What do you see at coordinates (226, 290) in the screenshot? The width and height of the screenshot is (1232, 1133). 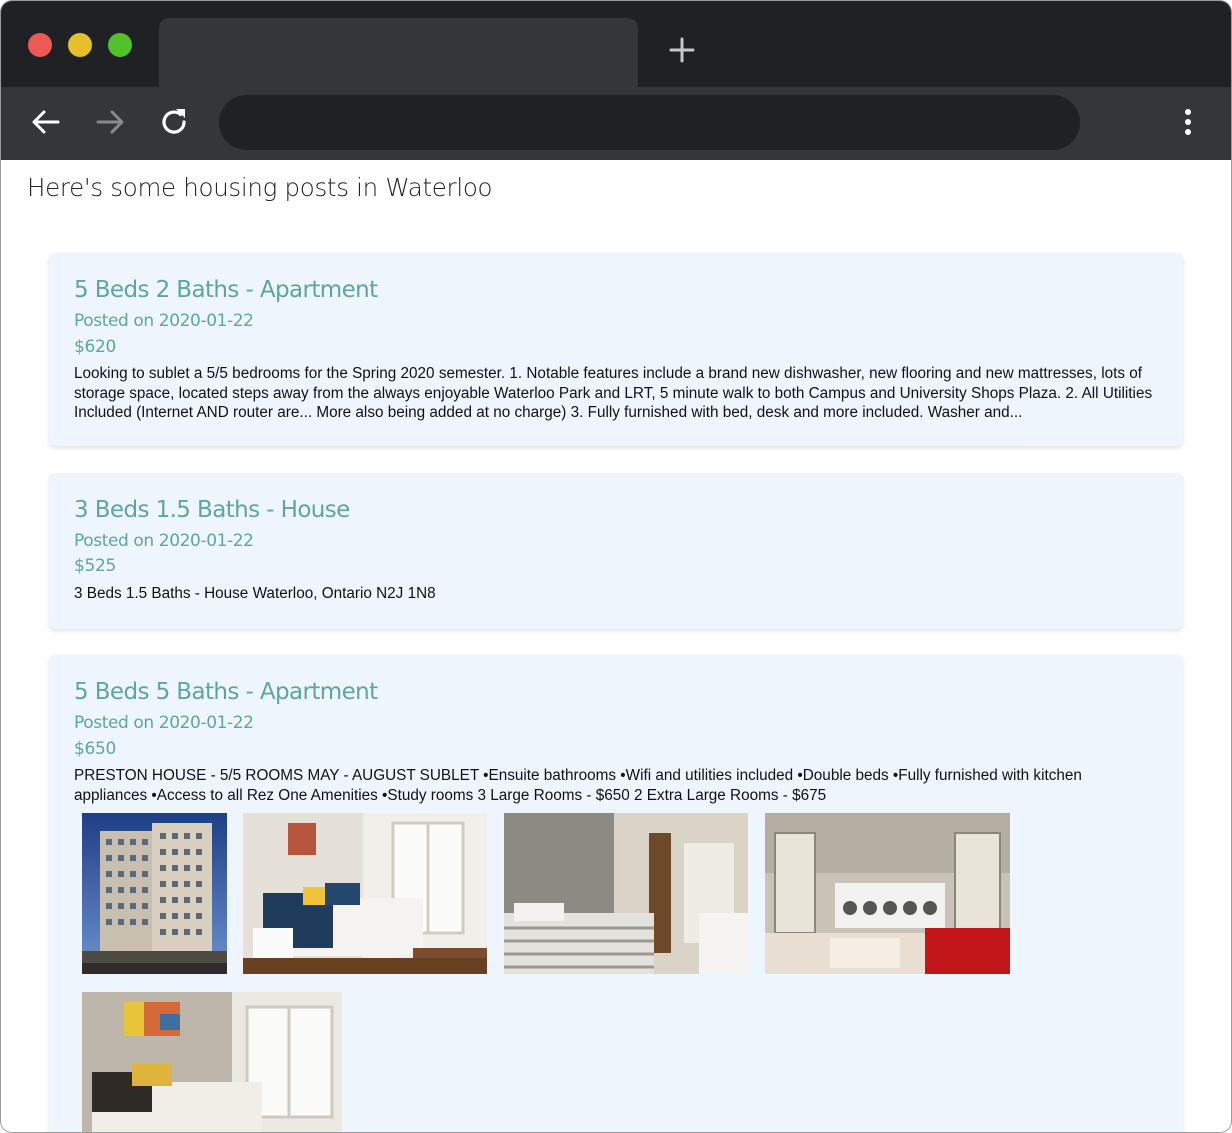 I see `post-title: 5 Beds 2 Baths - Apartment` at bounding box center [226, 290].